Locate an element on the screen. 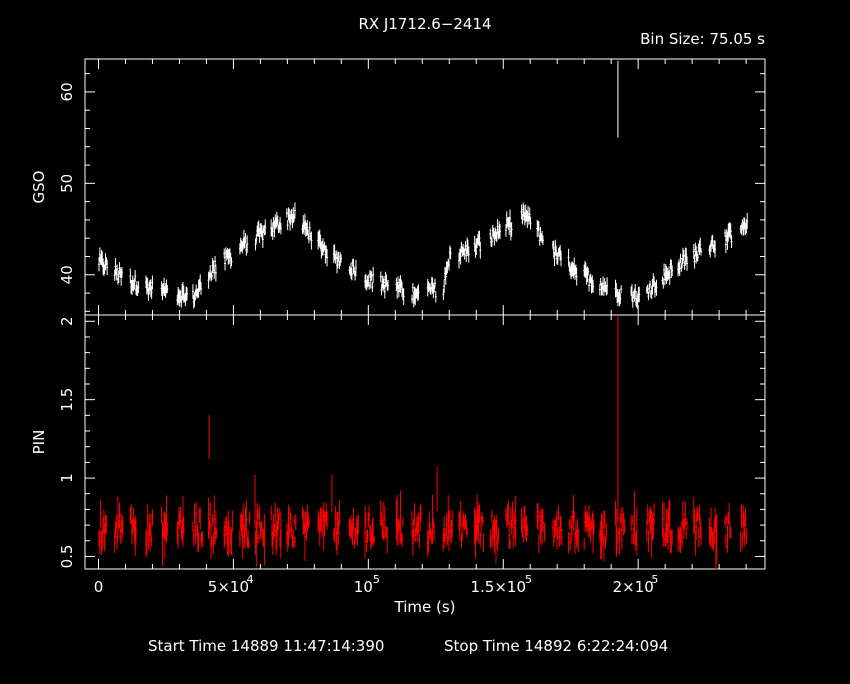 The height and width of the screenshot is (684, 850). x-tick-label: 10 5 is located at coordinates (367, 584).